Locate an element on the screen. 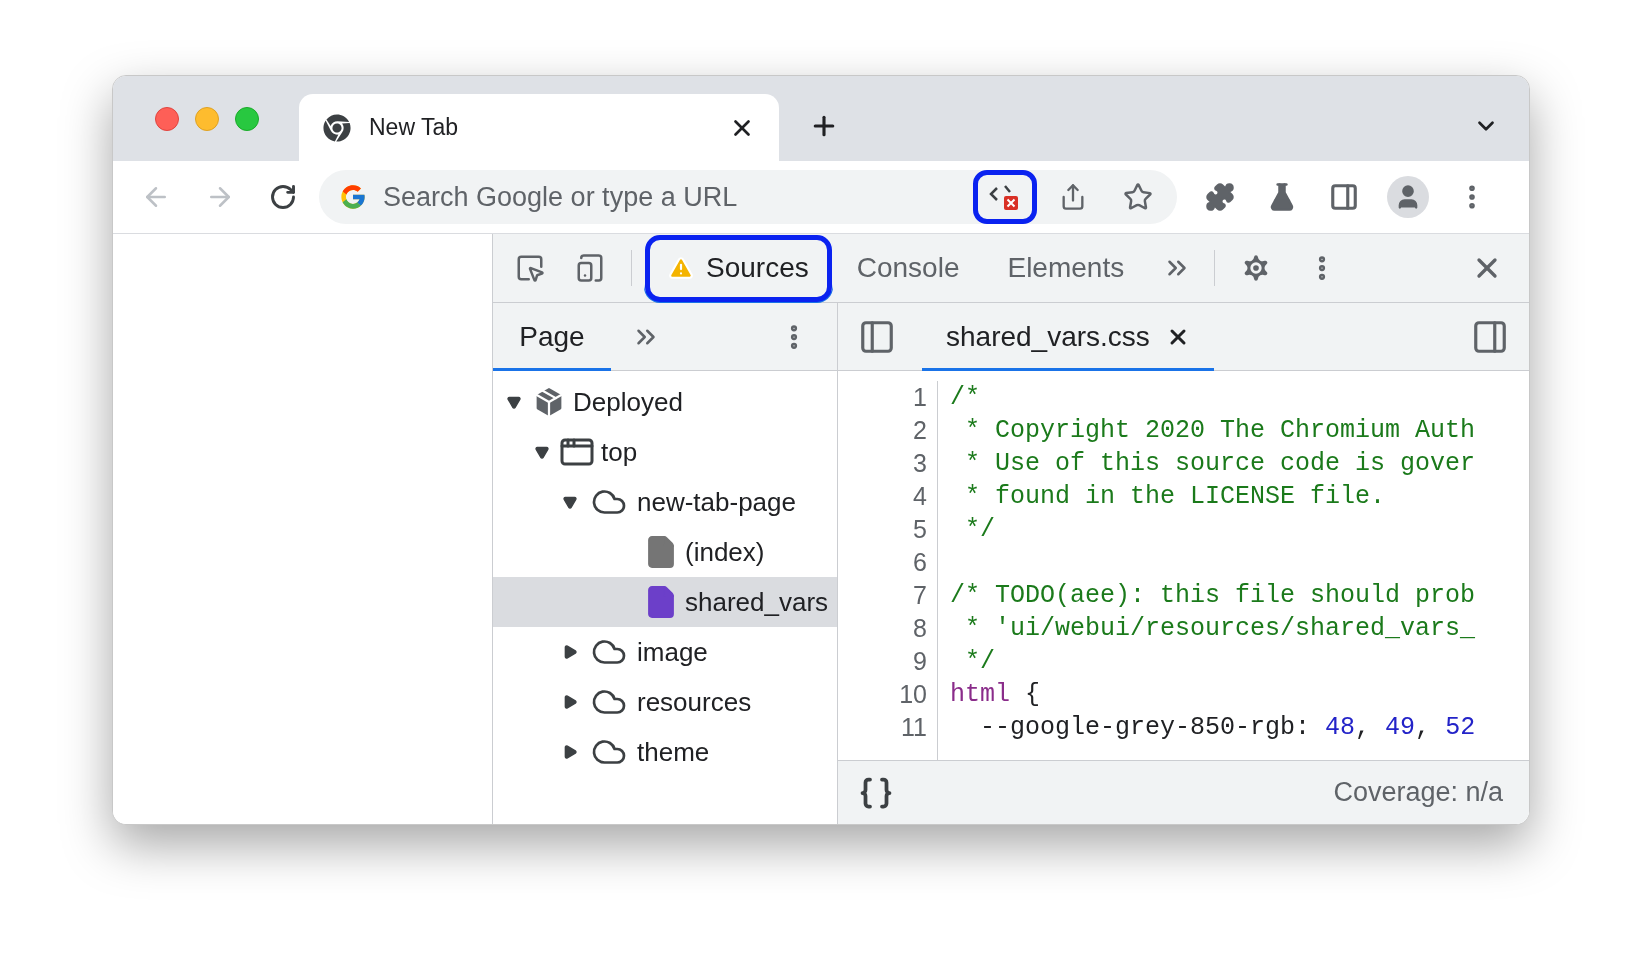  line-number: 4 is located at coordinates (919, 496).